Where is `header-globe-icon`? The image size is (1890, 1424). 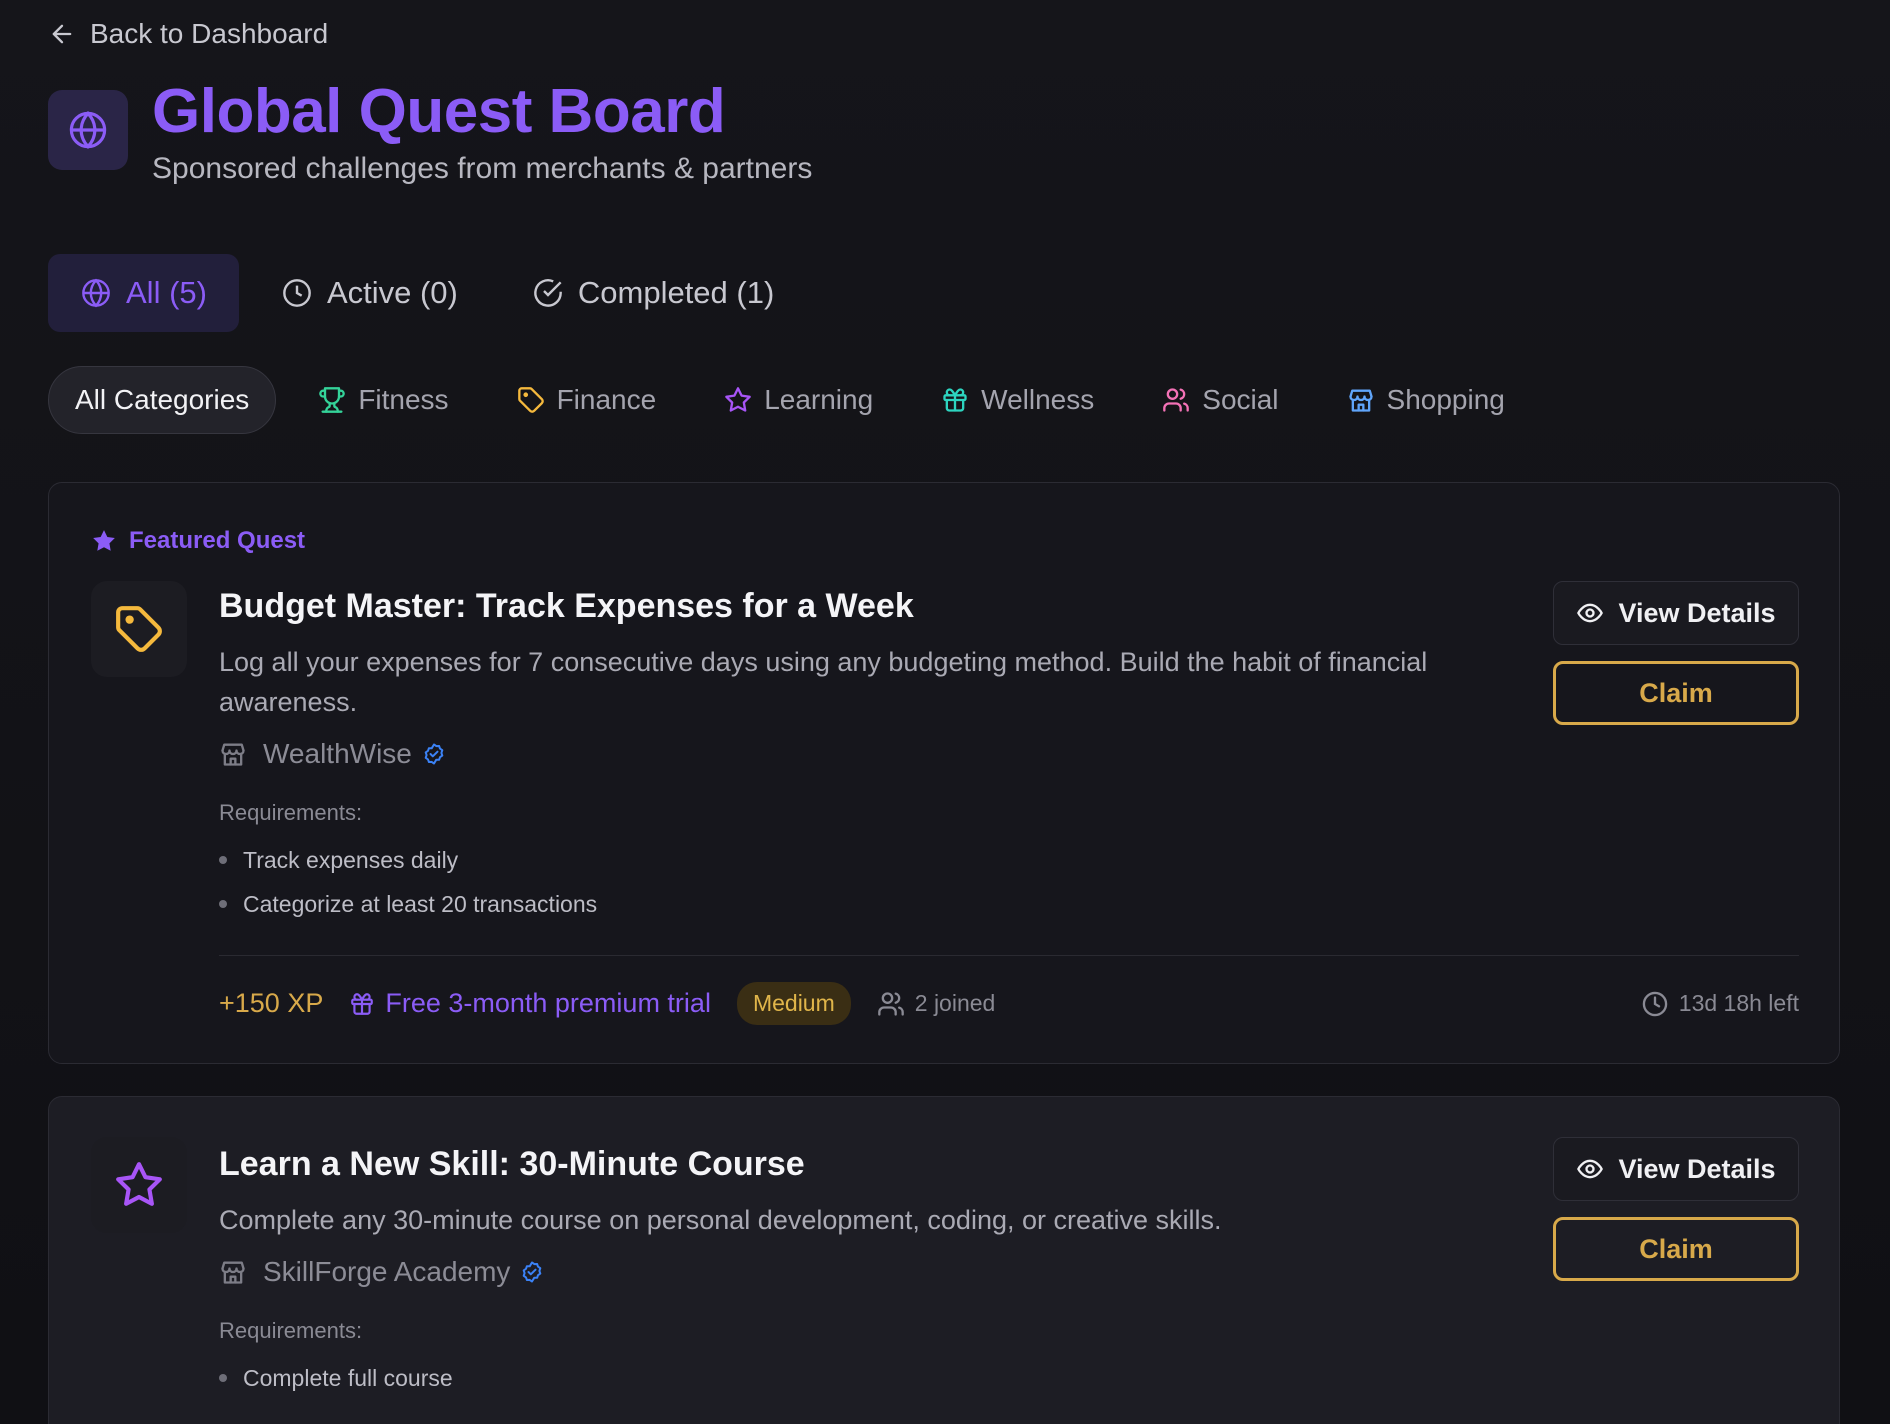
header-globe-icon is located at coordinates (88, 130).